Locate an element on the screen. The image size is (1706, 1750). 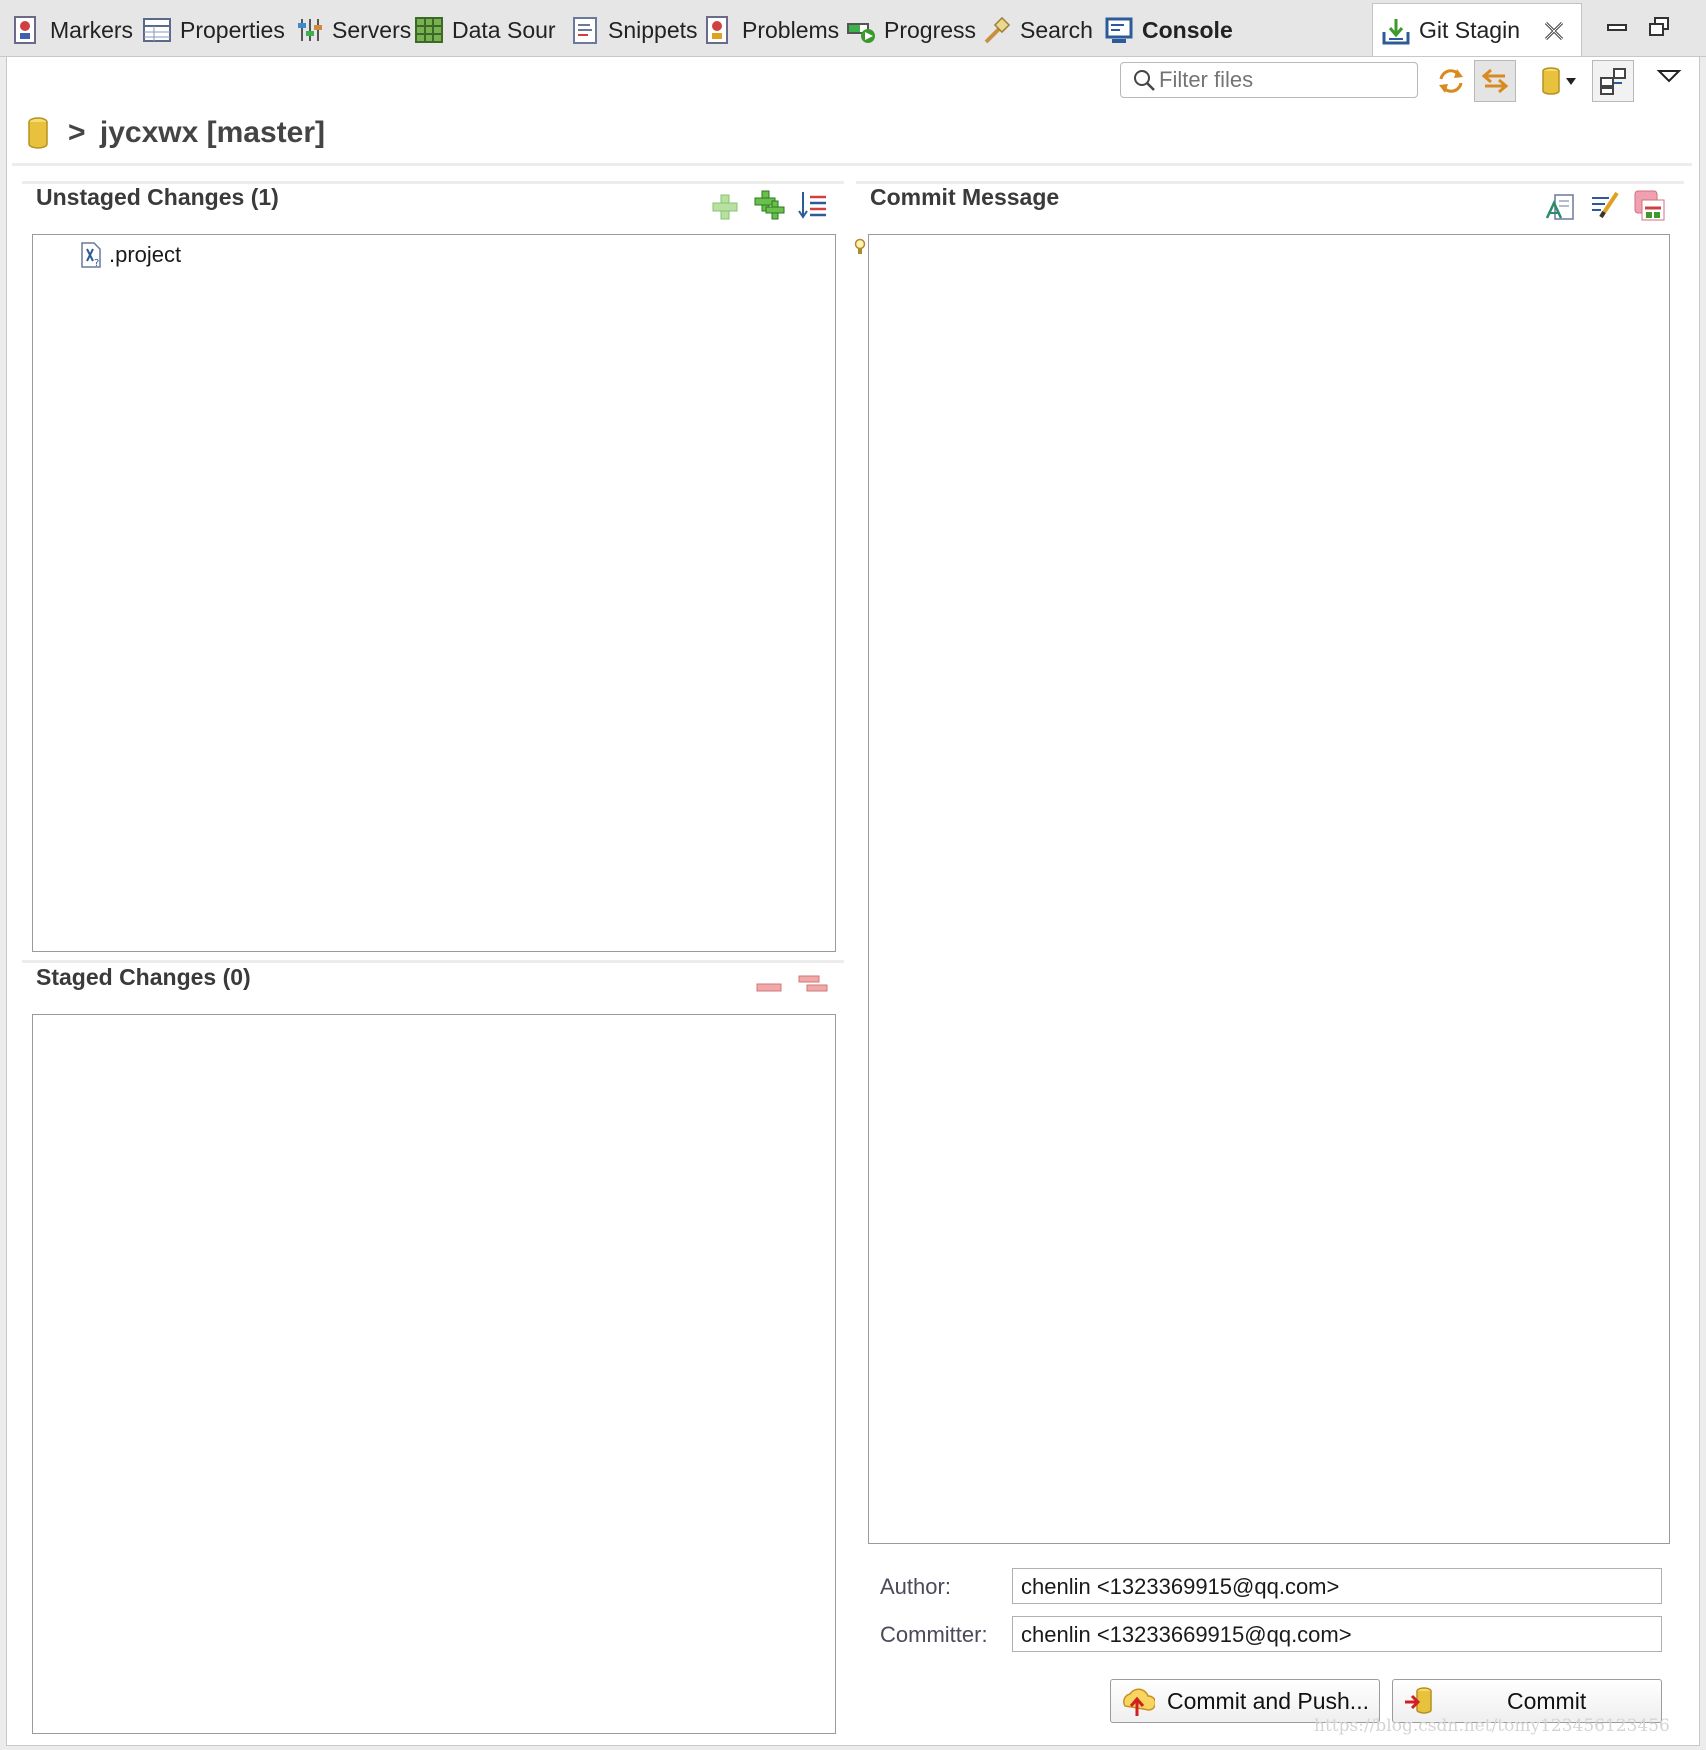
staged-title: Staged Changes (0) is located at coordinates (143, 977).